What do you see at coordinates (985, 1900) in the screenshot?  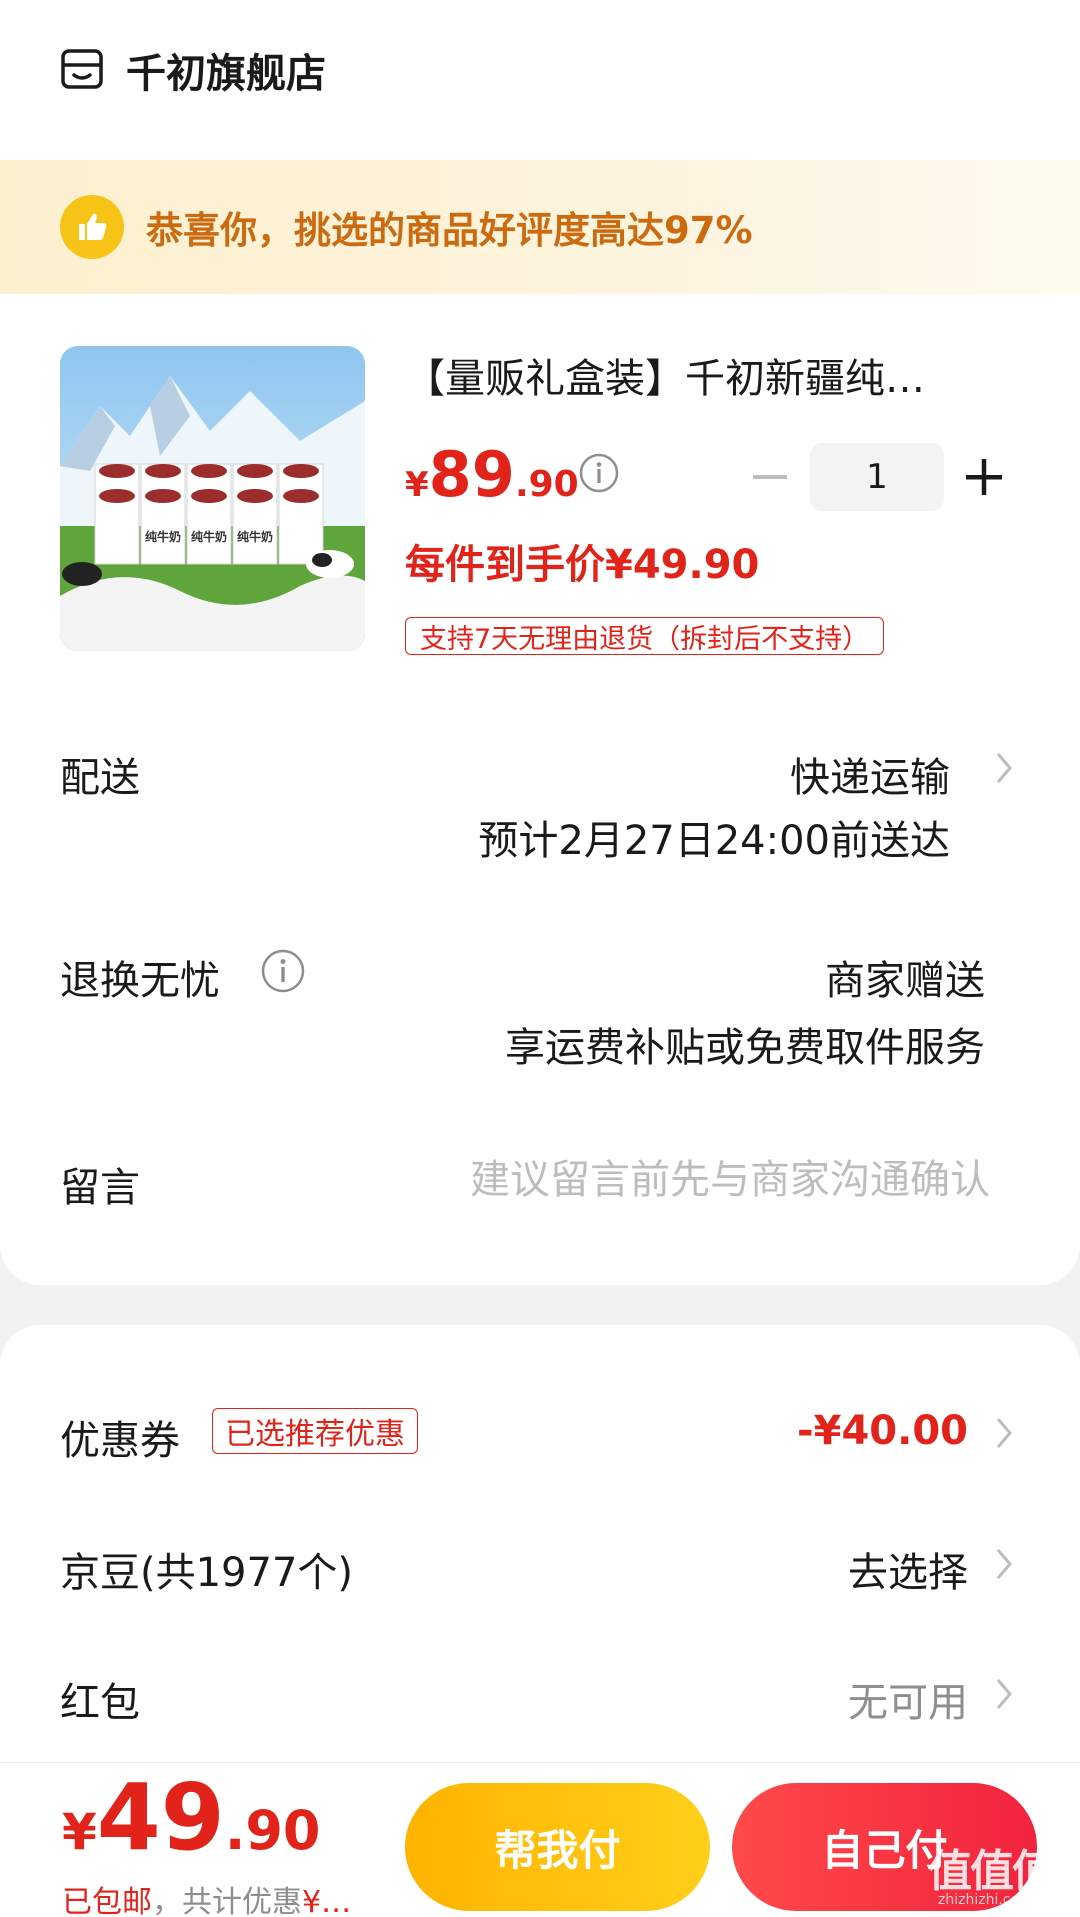 I see `watermark-url: zhizhizhi.com` at bounding box center [985, 1900].